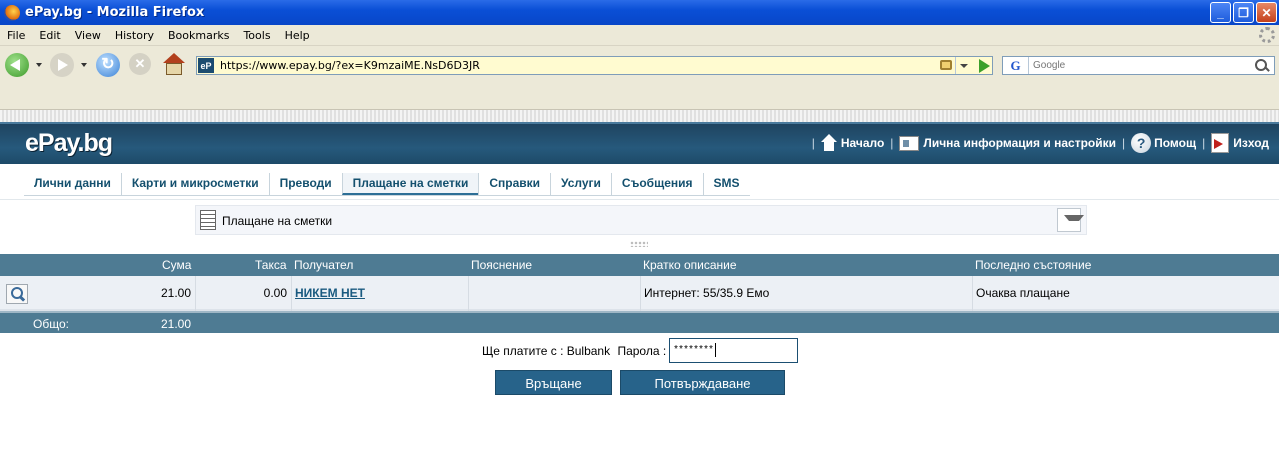 Image resolution: width=1279 pixels, height=456 pixels. Describe the element at coordinates (1070, 220) in the screenshot. I see `collapse-icon` at that location.